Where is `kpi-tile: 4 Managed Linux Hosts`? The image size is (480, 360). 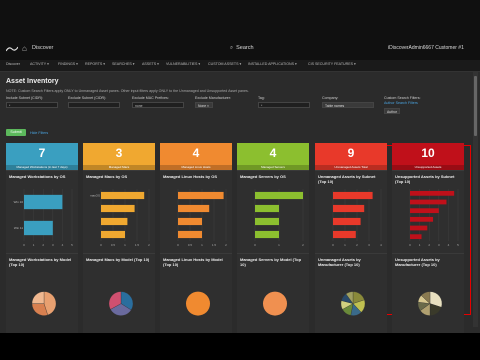 kpi-tile: 4 Managed Linux Hosts is located at coordinates (196, 156).